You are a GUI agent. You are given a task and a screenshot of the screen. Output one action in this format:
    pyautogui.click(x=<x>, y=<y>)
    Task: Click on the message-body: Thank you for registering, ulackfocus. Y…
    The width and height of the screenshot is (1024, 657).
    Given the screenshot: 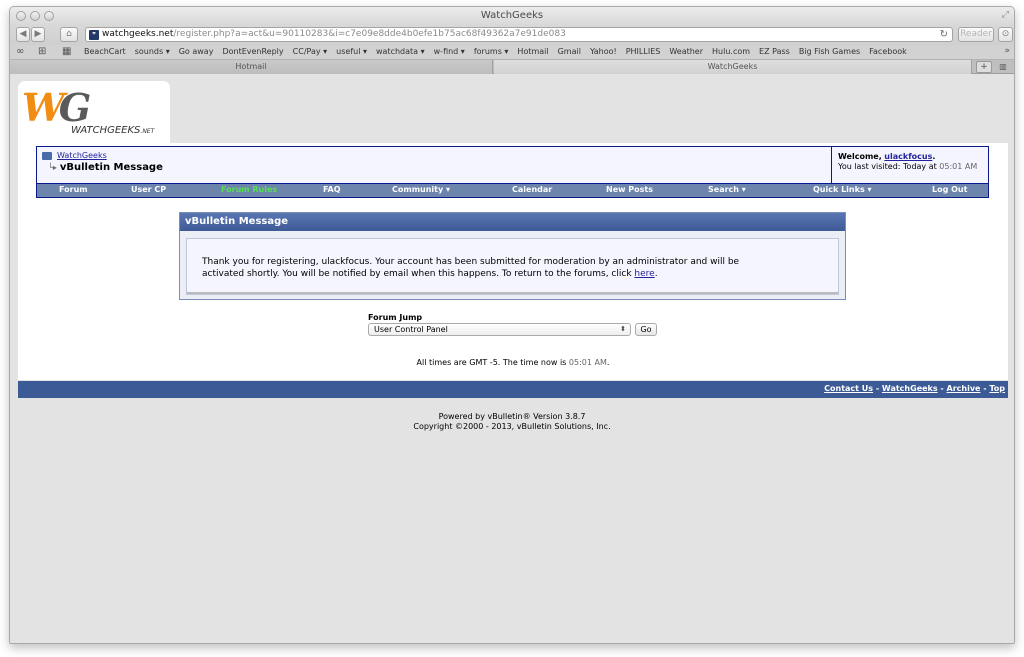 What is the action you would take?
    pyautogui.click(x=512, y=266)
    